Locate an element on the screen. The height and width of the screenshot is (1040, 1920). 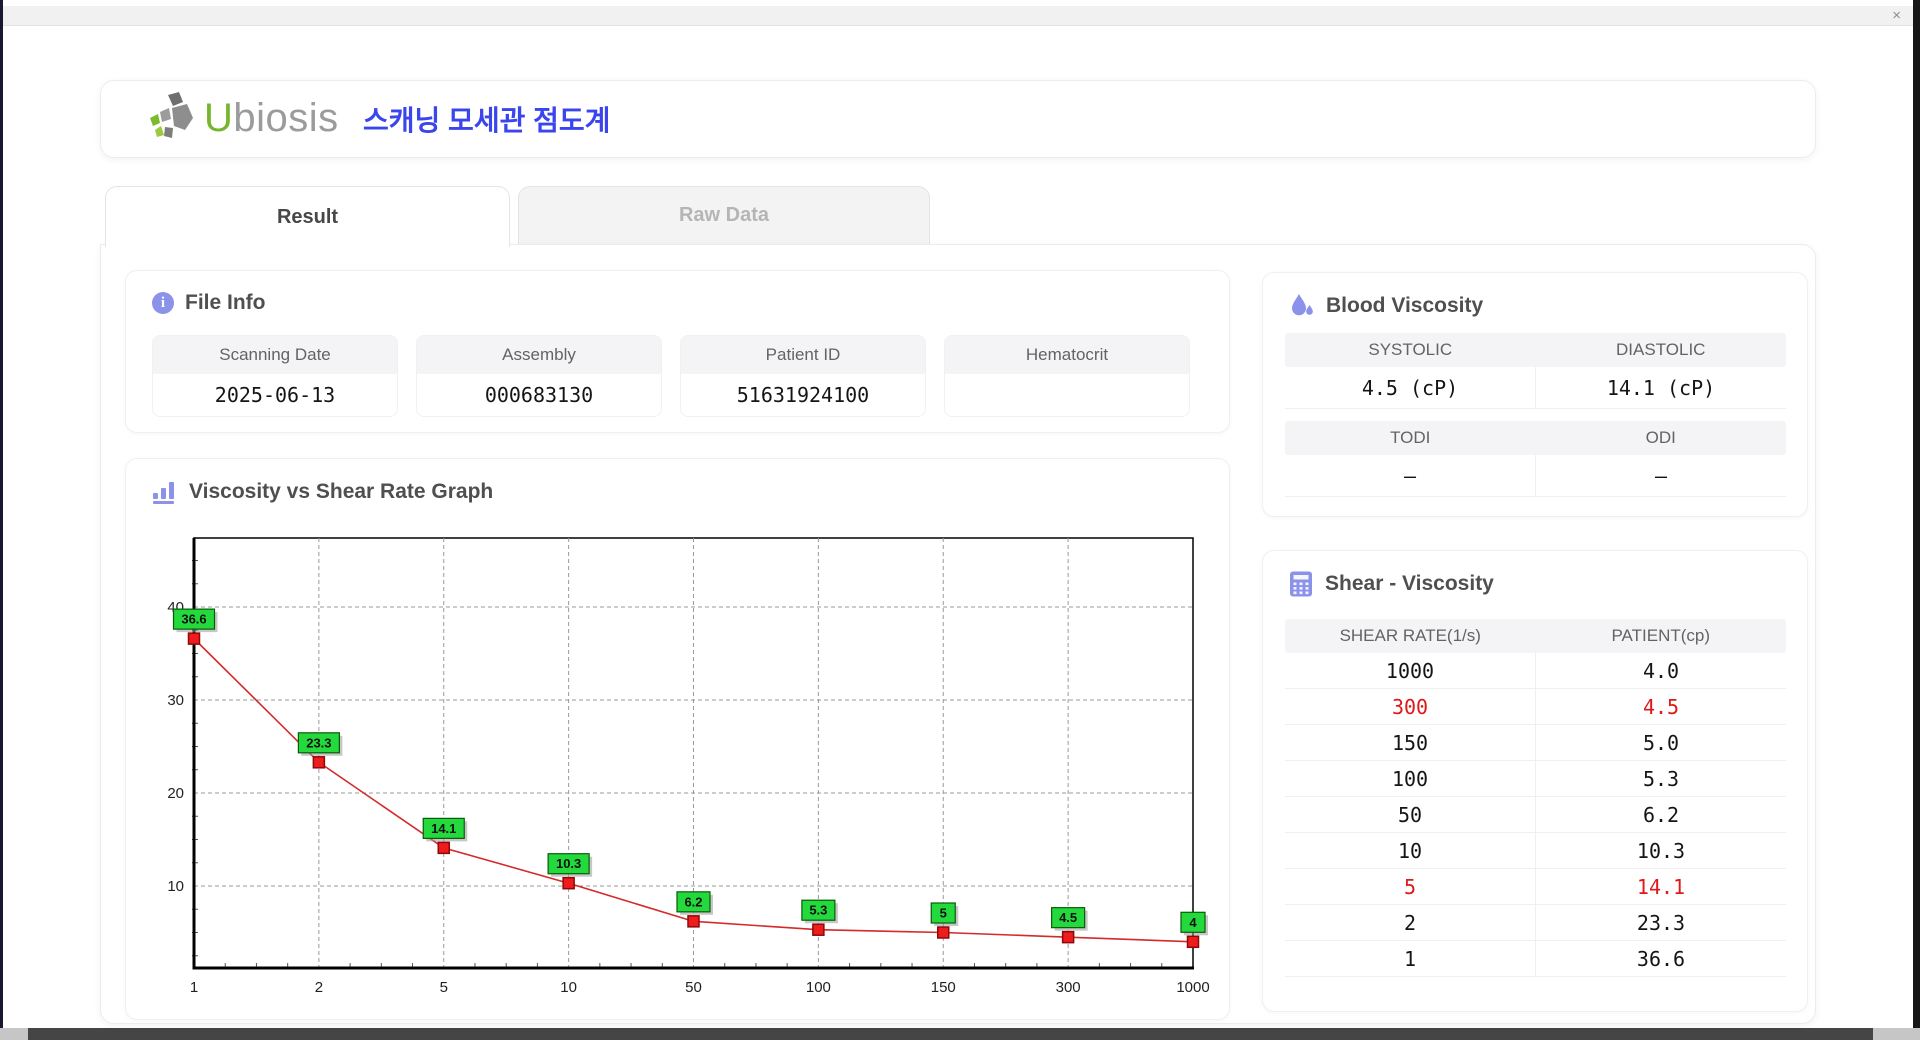
patient-cell: 5.3 is located at coordinates (1661, 779).